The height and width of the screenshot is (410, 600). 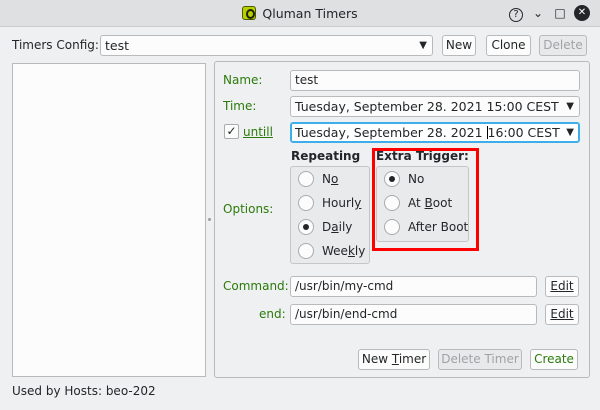 I want to click on command-label: Command:, so click(x=256, y=286).